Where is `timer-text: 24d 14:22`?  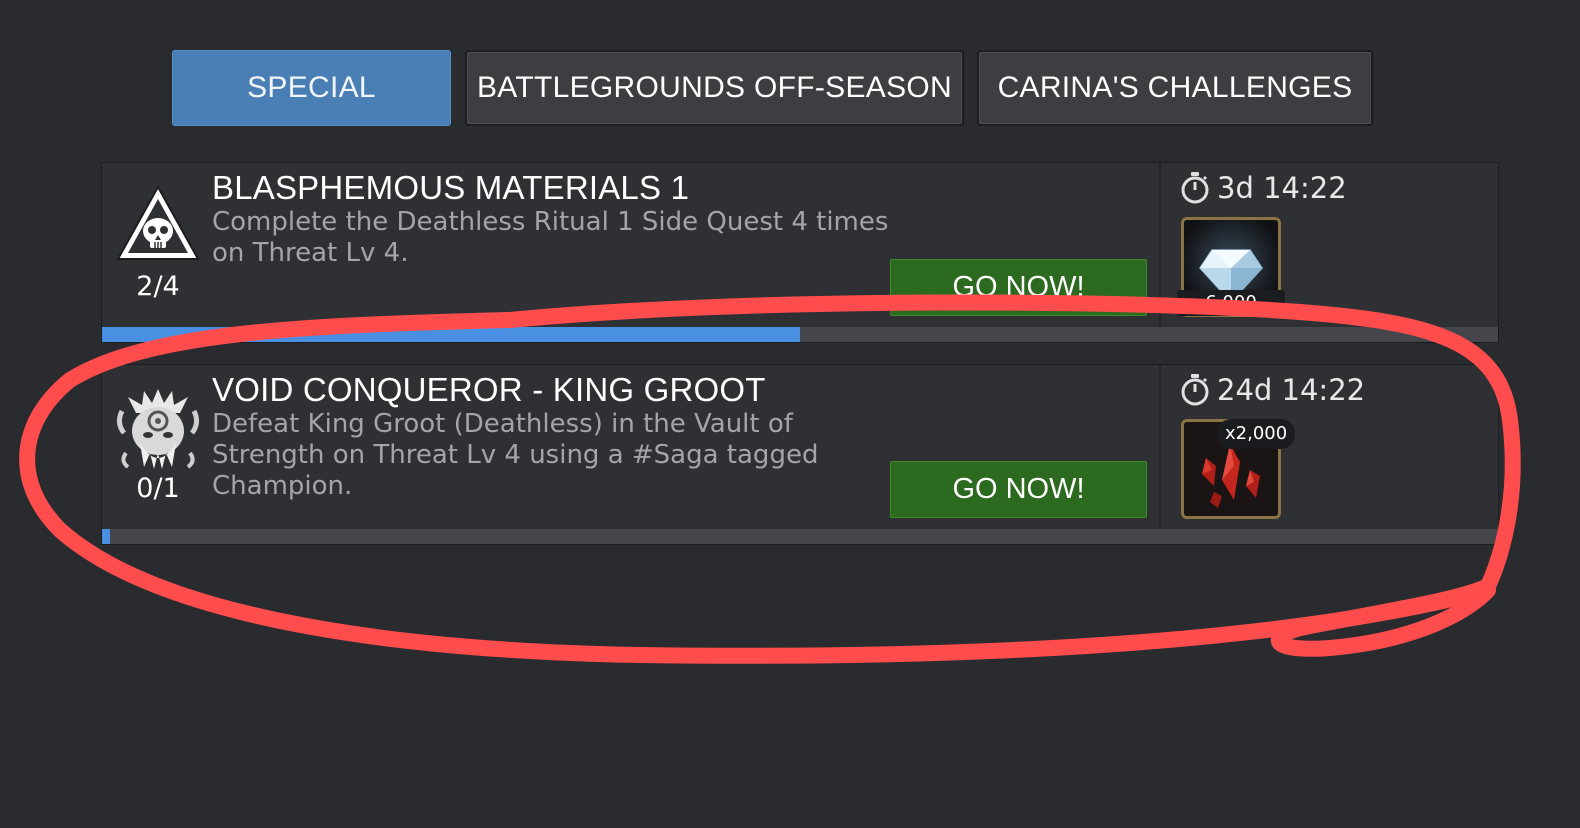
timer-text: 24d 14:22 is located at coordinates (1291, 390).